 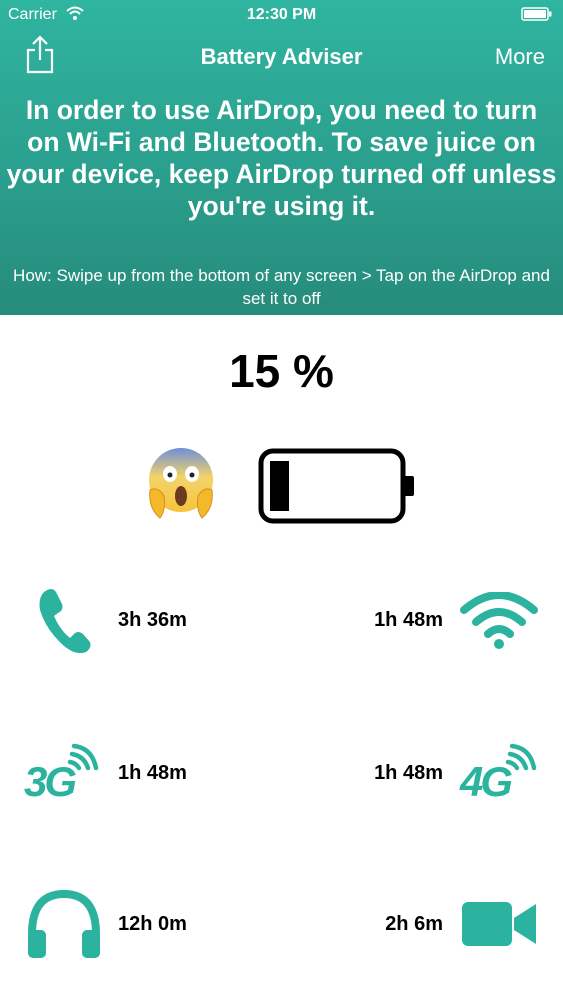 What do you see at coordinates (408, 620) in the screenshot?
I see `wifi-time-value: 1h 48m` at bounding box center [408, 620].